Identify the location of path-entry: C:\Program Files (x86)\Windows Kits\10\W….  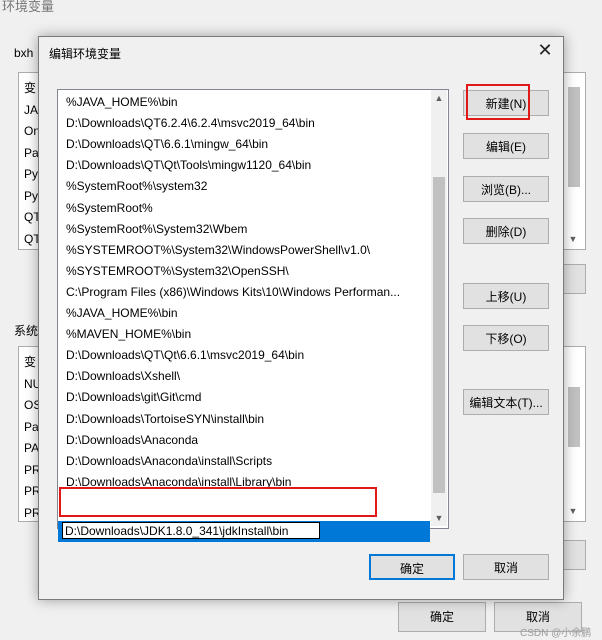
(244, 292).